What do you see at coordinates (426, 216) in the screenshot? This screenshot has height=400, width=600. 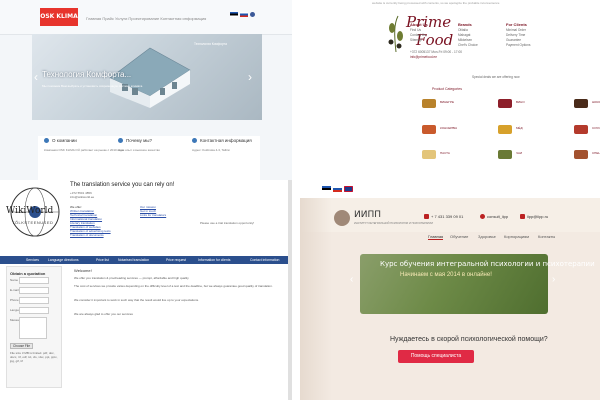 I see `phone-icon` at bounding box center [426, 216].